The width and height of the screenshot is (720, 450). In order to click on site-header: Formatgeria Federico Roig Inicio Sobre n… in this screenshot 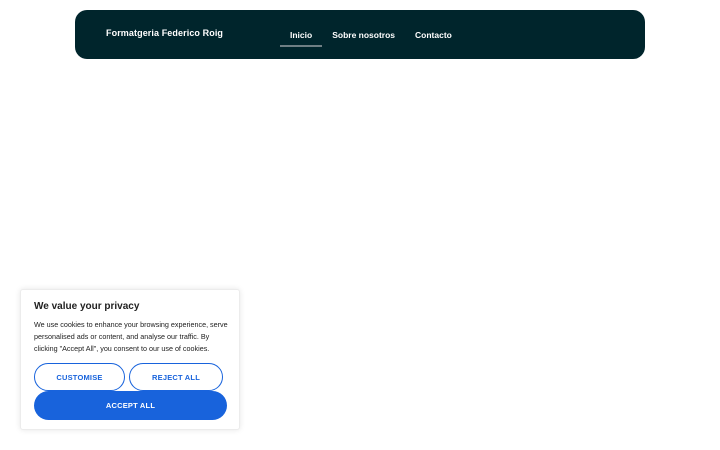, I will do `click(360, 34)`.